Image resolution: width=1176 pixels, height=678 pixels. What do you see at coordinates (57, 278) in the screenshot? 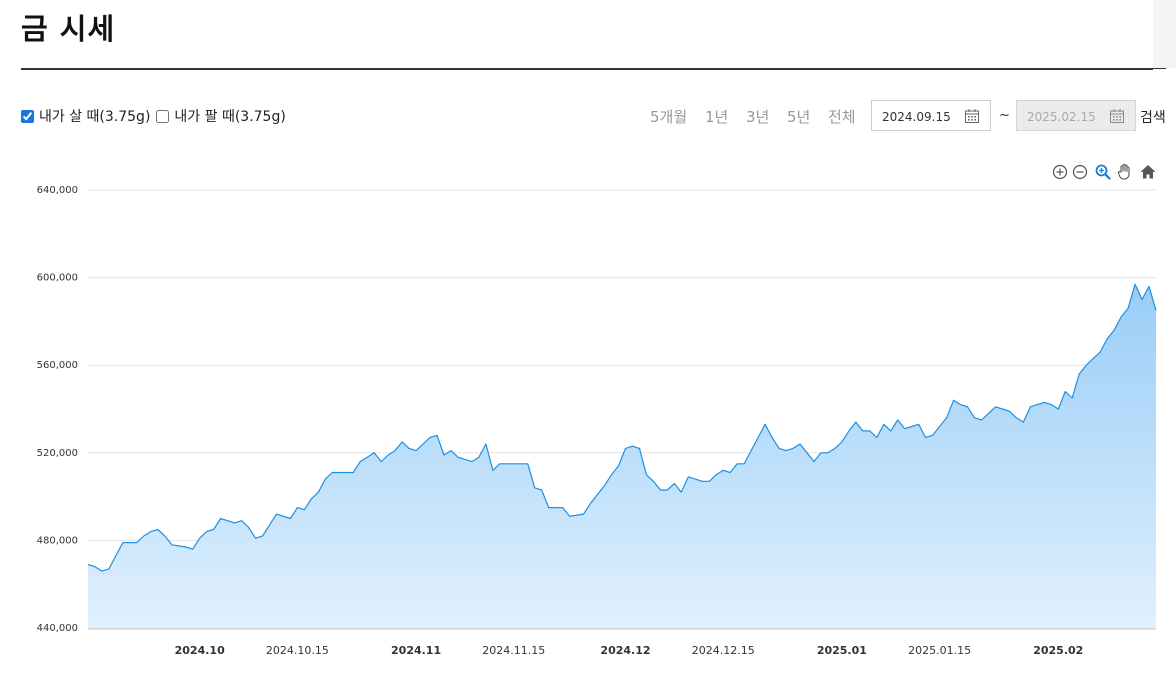
I see `y-tick-label: 600,000` at bounding box center [57, 278].